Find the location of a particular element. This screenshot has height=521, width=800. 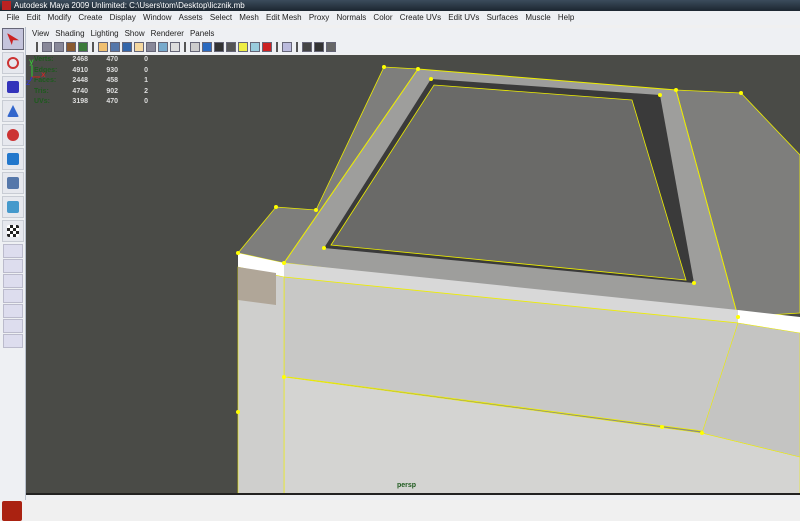

hud-value: 930 is located at coordinates (112, 70).